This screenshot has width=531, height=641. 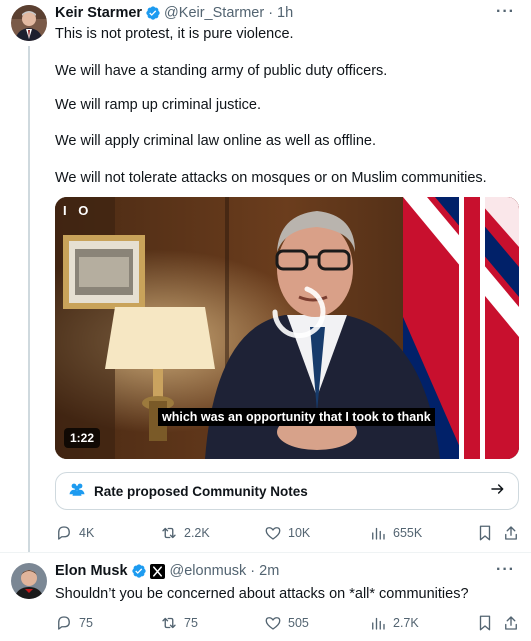 What do you see at coordinates (208, 571) in the screenshot?
I see `author-handle: @elonmusk` at bounding box center [208, 571].